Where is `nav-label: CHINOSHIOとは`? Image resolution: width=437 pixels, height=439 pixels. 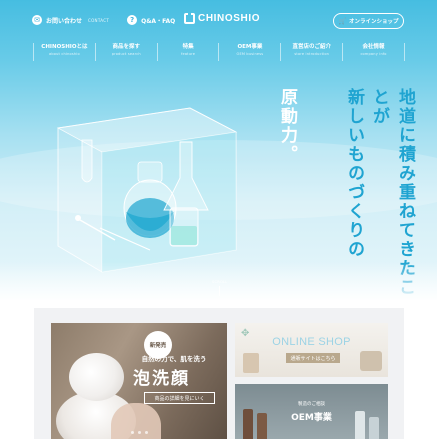
nav-label: CHINOSHIOとは is located at coordinates (64, 47).